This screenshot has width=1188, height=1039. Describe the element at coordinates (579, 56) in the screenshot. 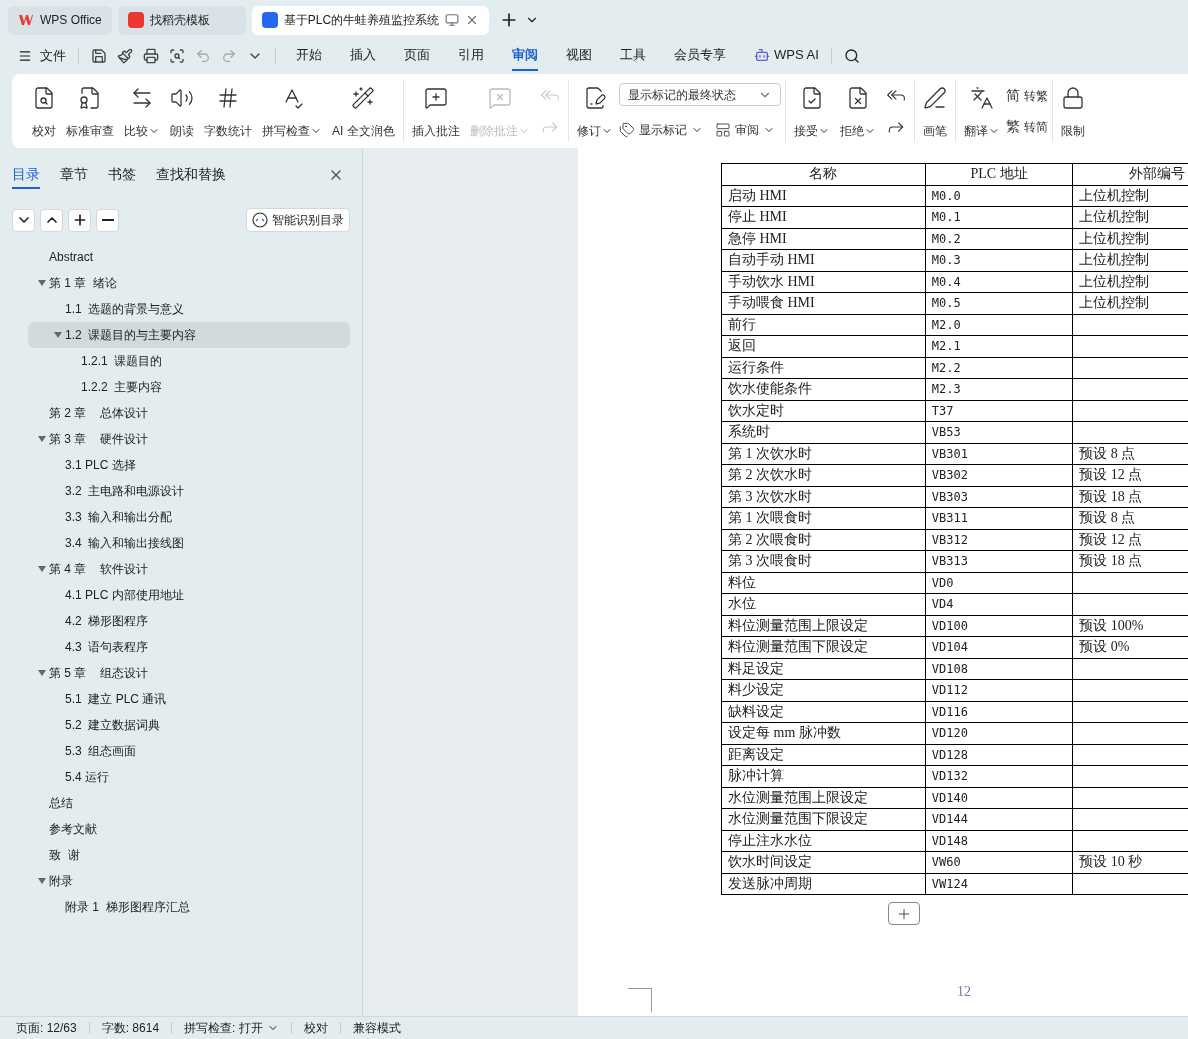

I see `ribbon-tab: 视图` at that location.